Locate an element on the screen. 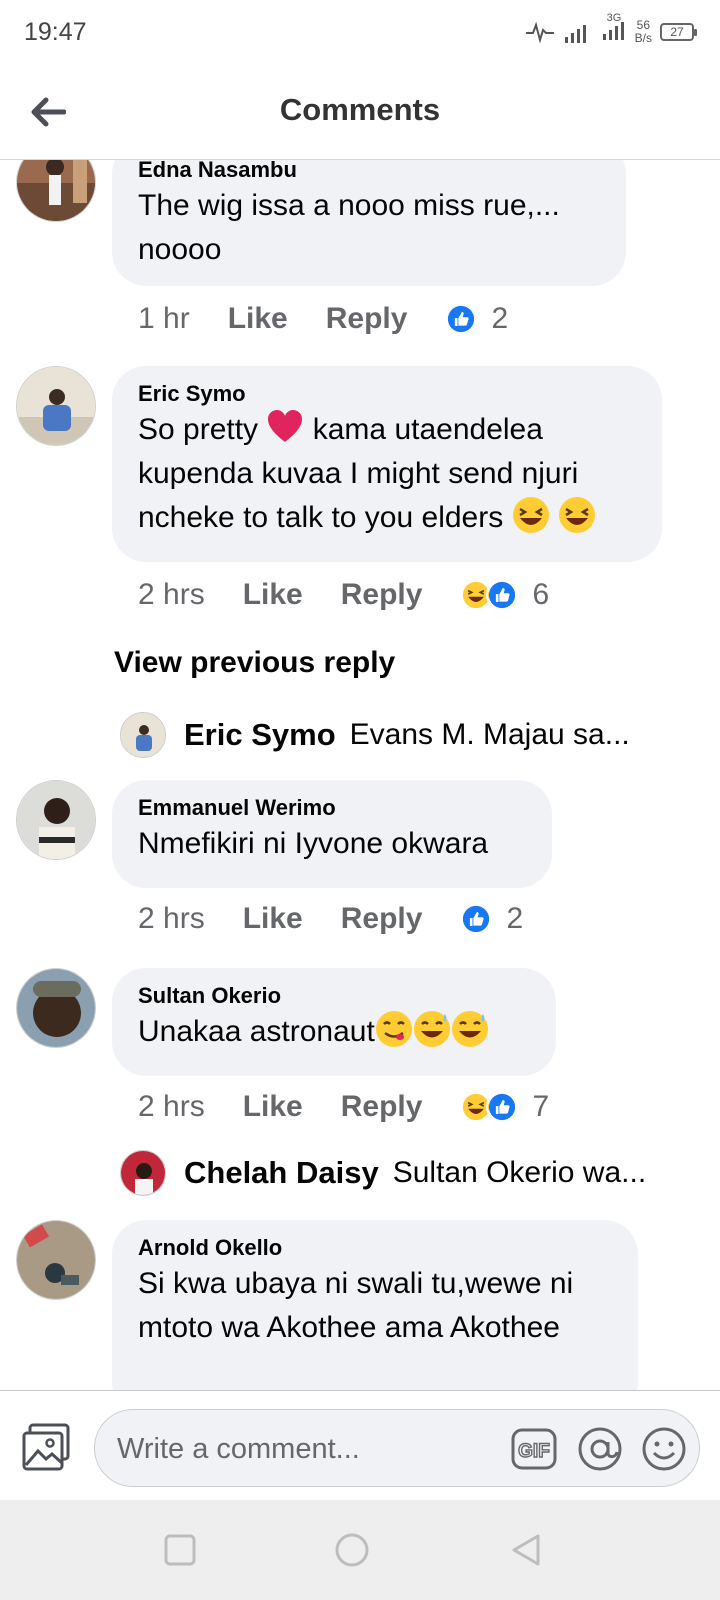  emoji-icon is located at coordinates (664, 1449).